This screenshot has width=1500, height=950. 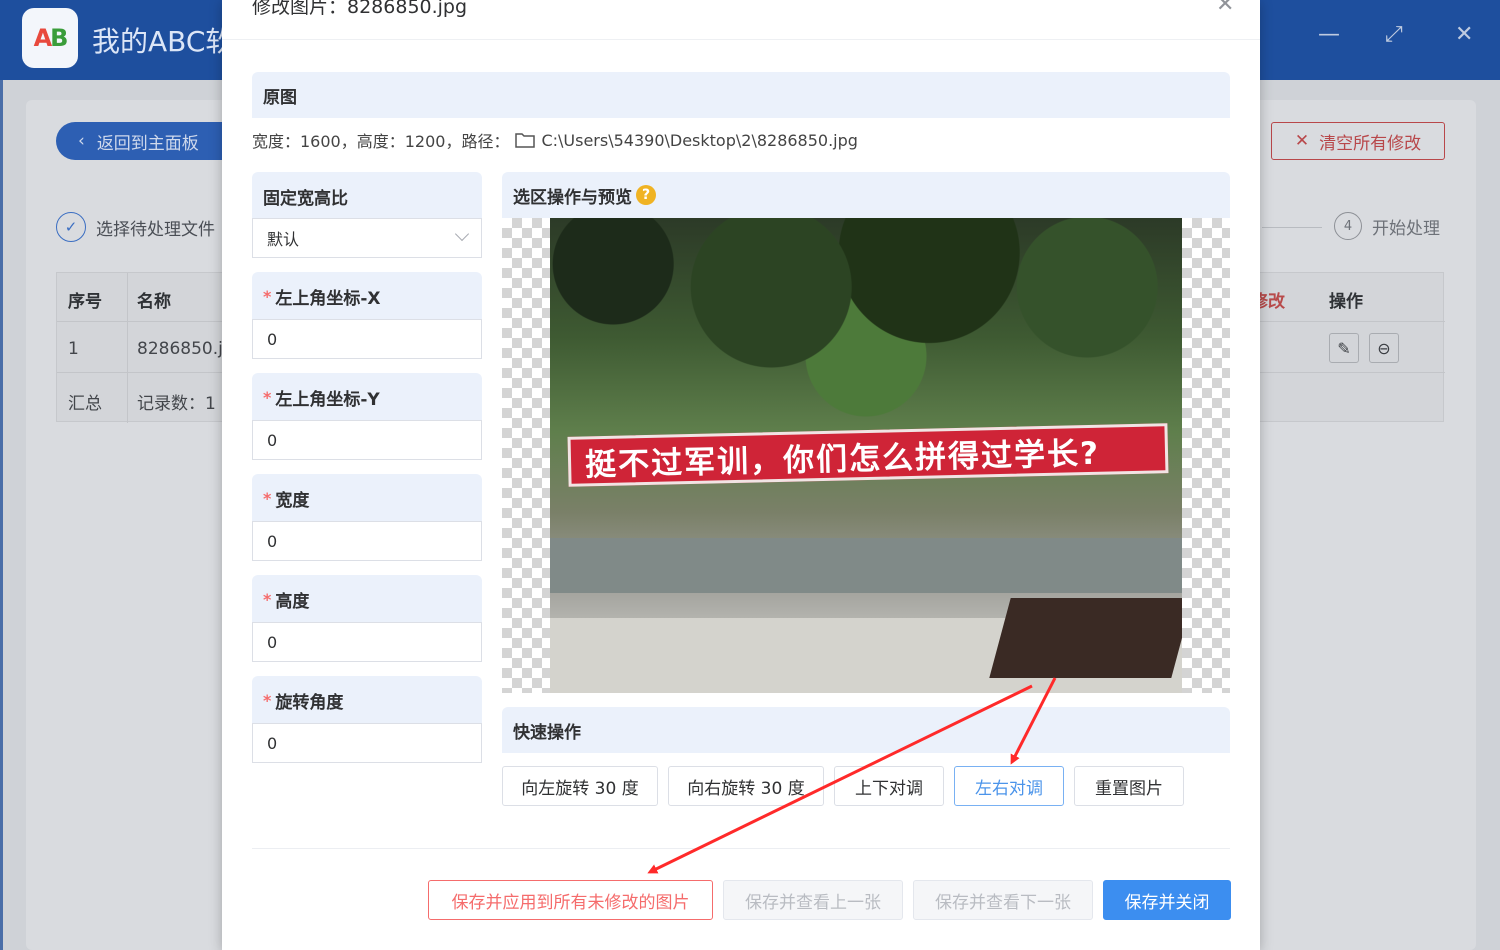 What do you see at coordinates (85, 404) in the screenshot?
I see `summary-label: 汇总` at bounding box center [85, 404].